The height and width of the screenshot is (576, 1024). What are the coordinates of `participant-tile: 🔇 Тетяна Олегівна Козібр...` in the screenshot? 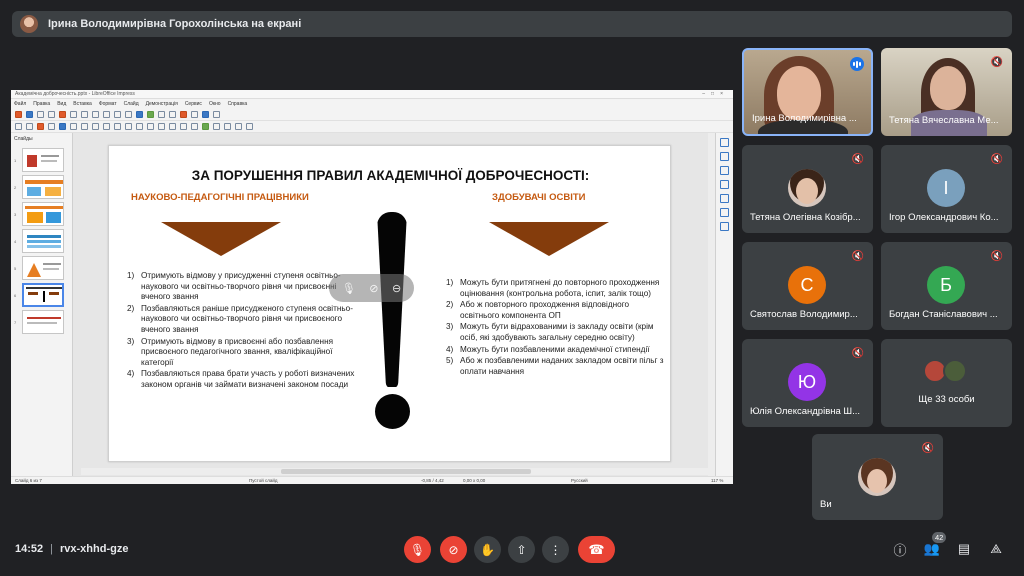 It's located at (807, 189).